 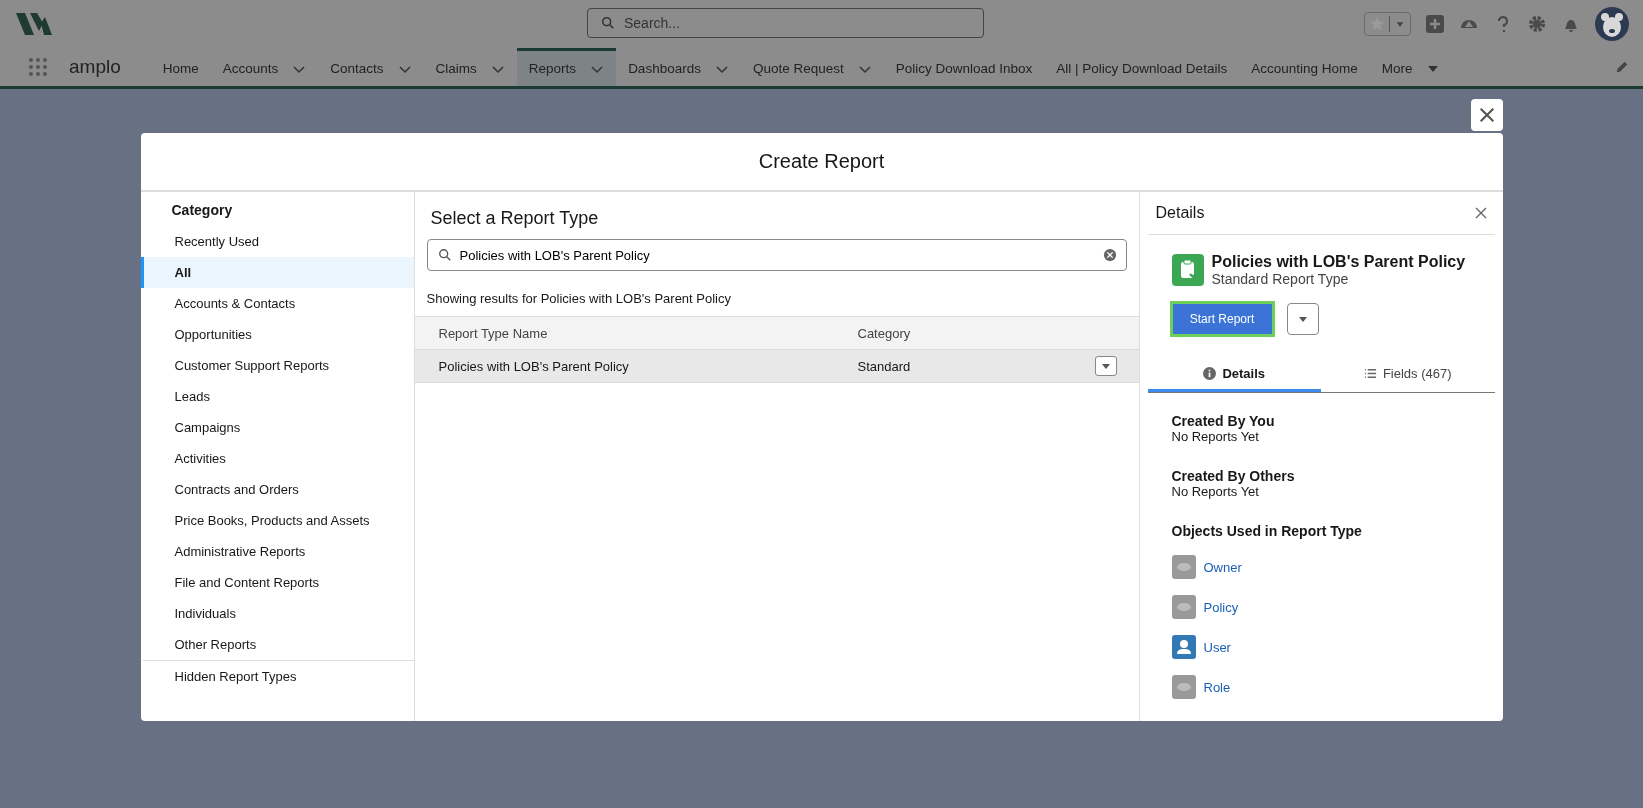 I want to click on details-tab: Fields (467), so click(x=1408, y=374).